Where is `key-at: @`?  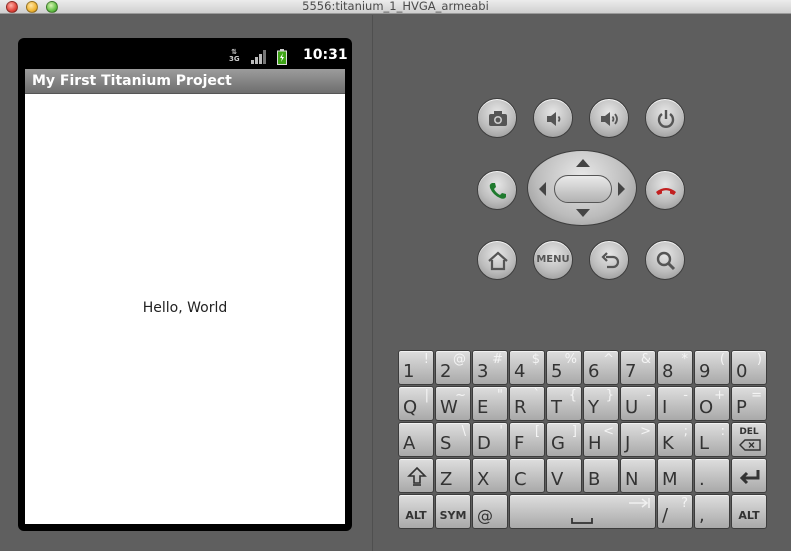
key-at: @ is located at coordinates (490, 511).